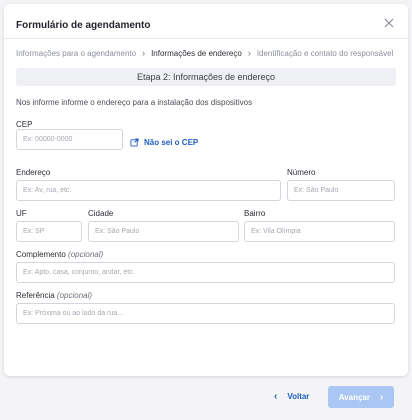 Image resolution: width=412 pixels, height=420 pixels. What do you see at coordinates (206, 77) in the screenshot?
I see `step-banner: Etapa 2: Informações de endereço` at bounding box center [206, 77].